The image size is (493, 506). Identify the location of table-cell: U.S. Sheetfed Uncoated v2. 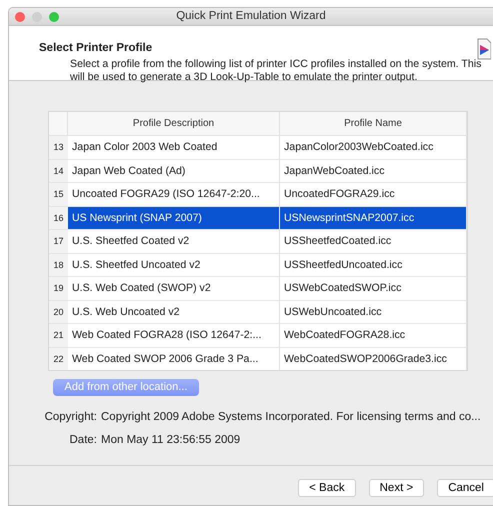
(174, 265).